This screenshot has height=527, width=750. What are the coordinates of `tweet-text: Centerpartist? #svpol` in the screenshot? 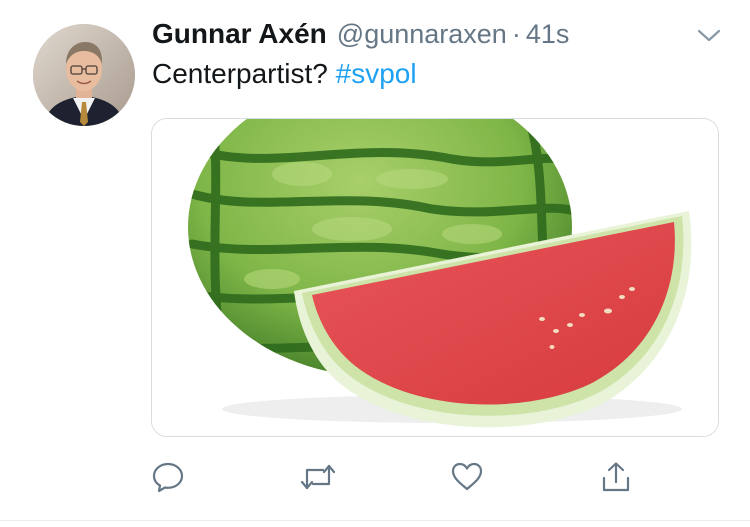 It's located at (284, 74).